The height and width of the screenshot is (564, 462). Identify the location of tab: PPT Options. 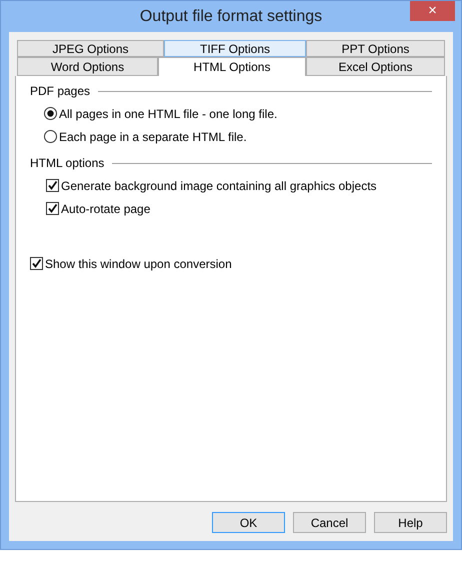
(375, 48).